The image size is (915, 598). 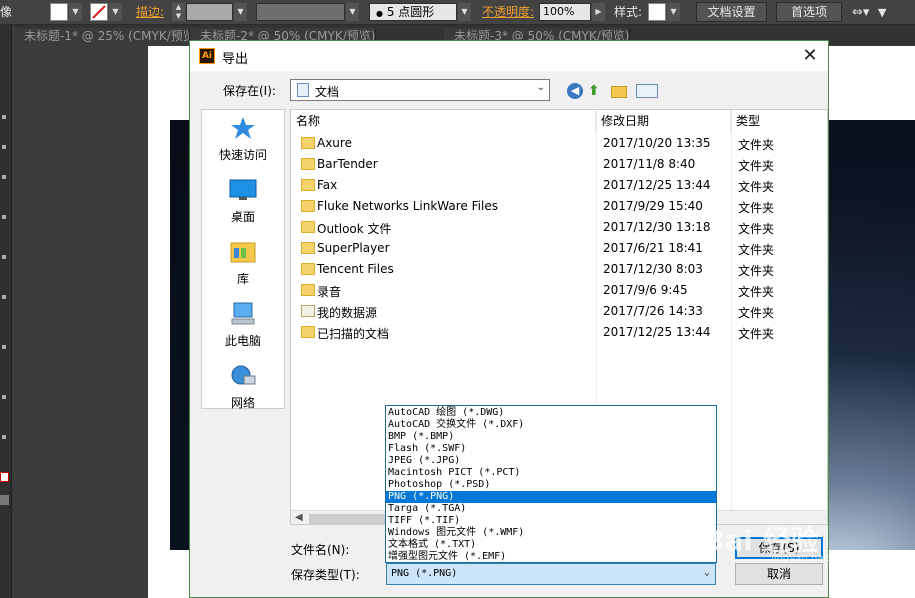 I want to click on filetype-option: TIFF (*.TIF), so click(x=551, y=521).